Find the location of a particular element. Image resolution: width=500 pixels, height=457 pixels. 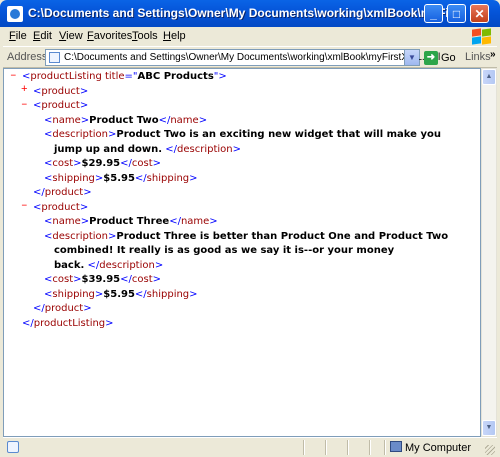

minimize-button: _ is located at coordinates (433, 13).